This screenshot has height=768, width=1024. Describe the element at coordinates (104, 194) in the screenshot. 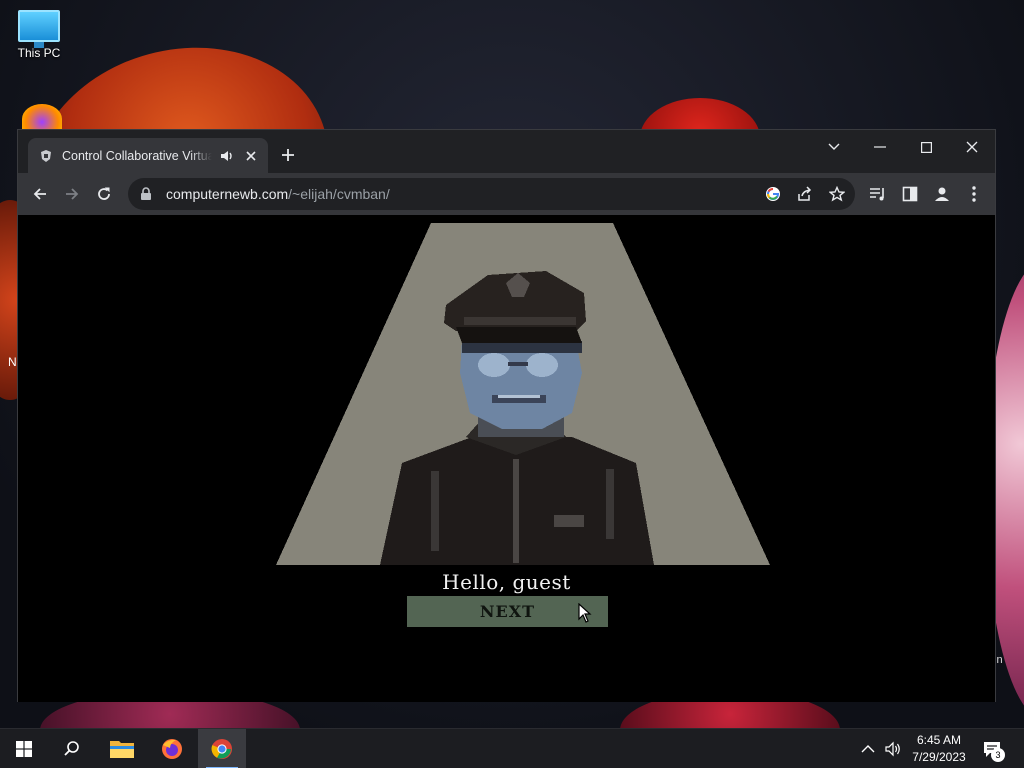

I see `reload-button` at that location.